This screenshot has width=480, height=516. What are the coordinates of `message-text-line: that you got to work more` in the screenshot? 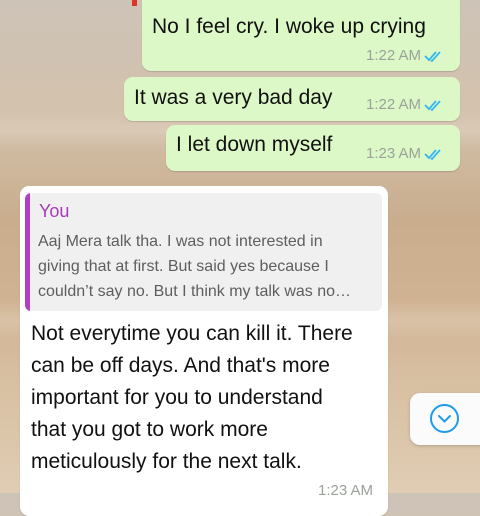 It's located at (149, 429).